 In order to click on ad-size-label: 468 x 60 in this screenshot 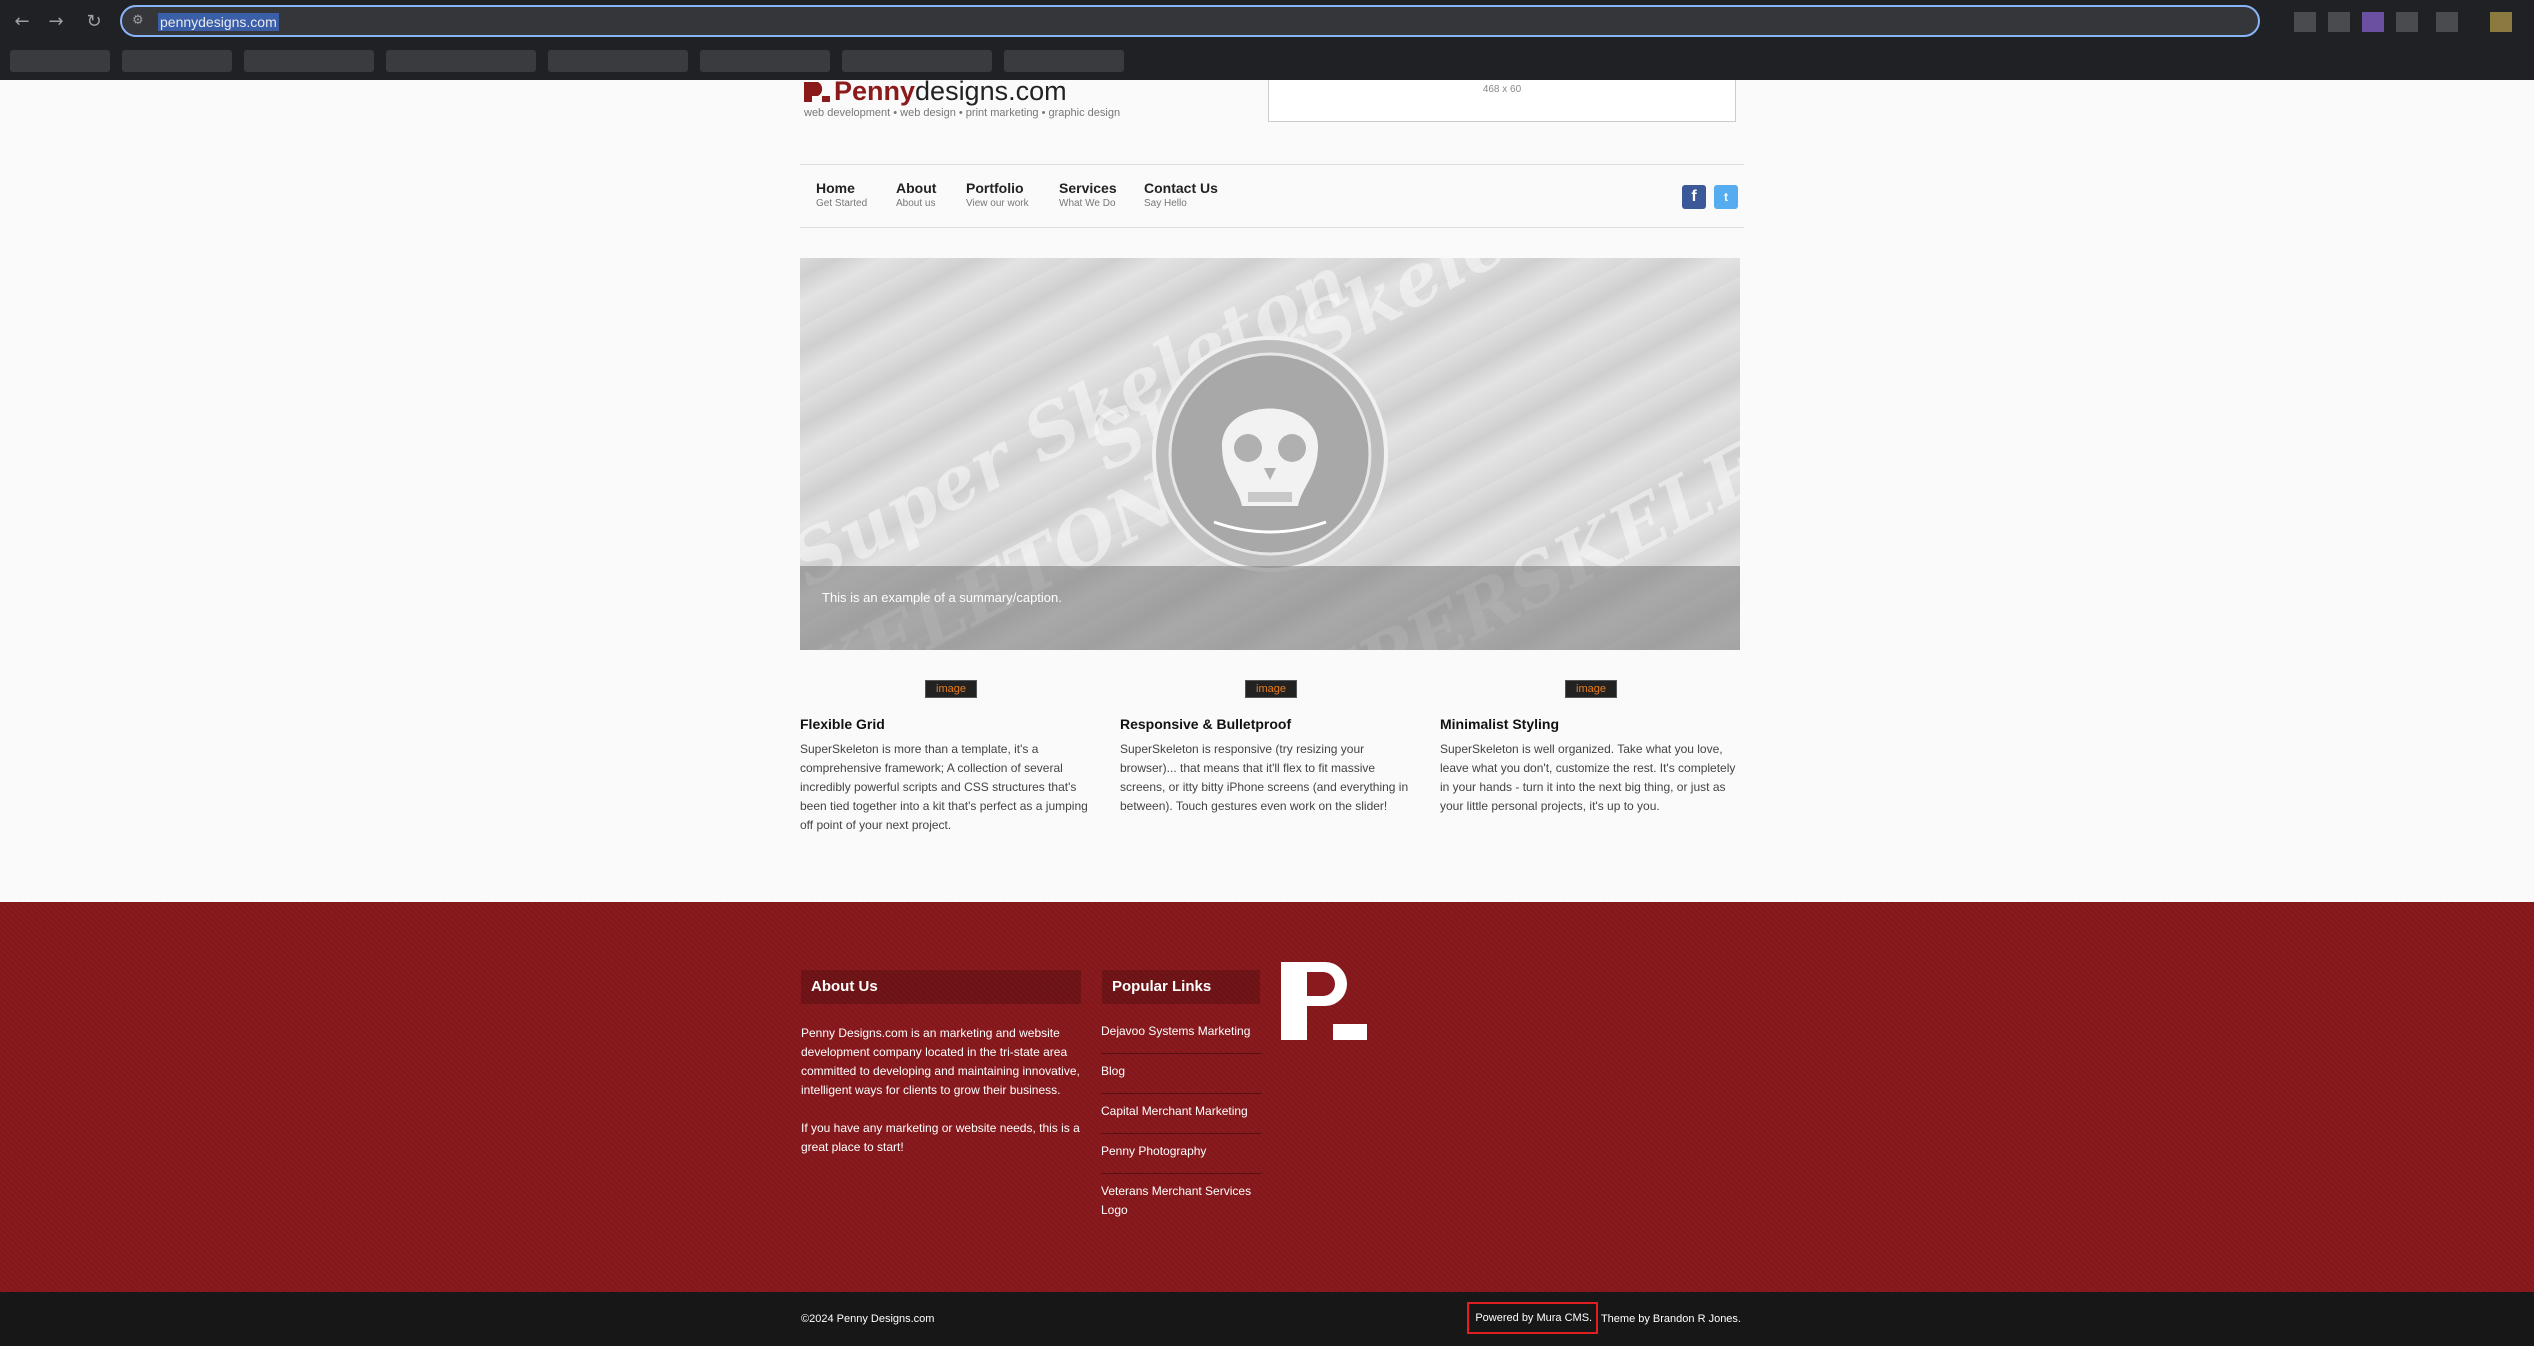, I will do `click(1502, 89)`.